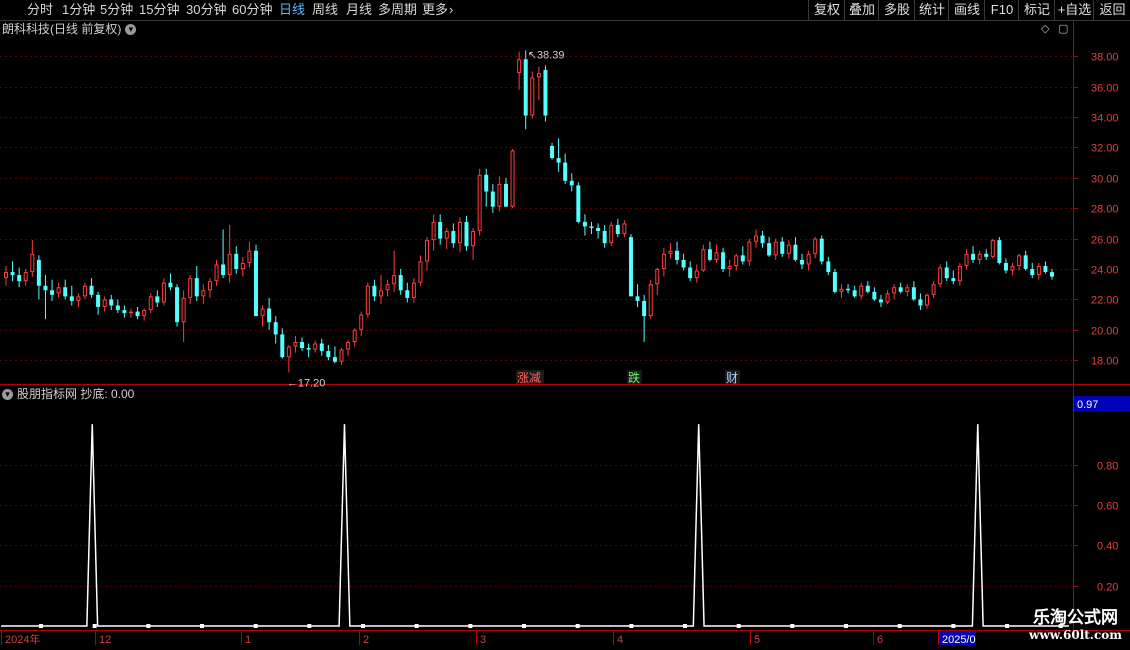 This screenshot has width=1130, height=650. Describe the element at coordinates (732, 378) in the screenshot. I see `event-label: 财` at that location.